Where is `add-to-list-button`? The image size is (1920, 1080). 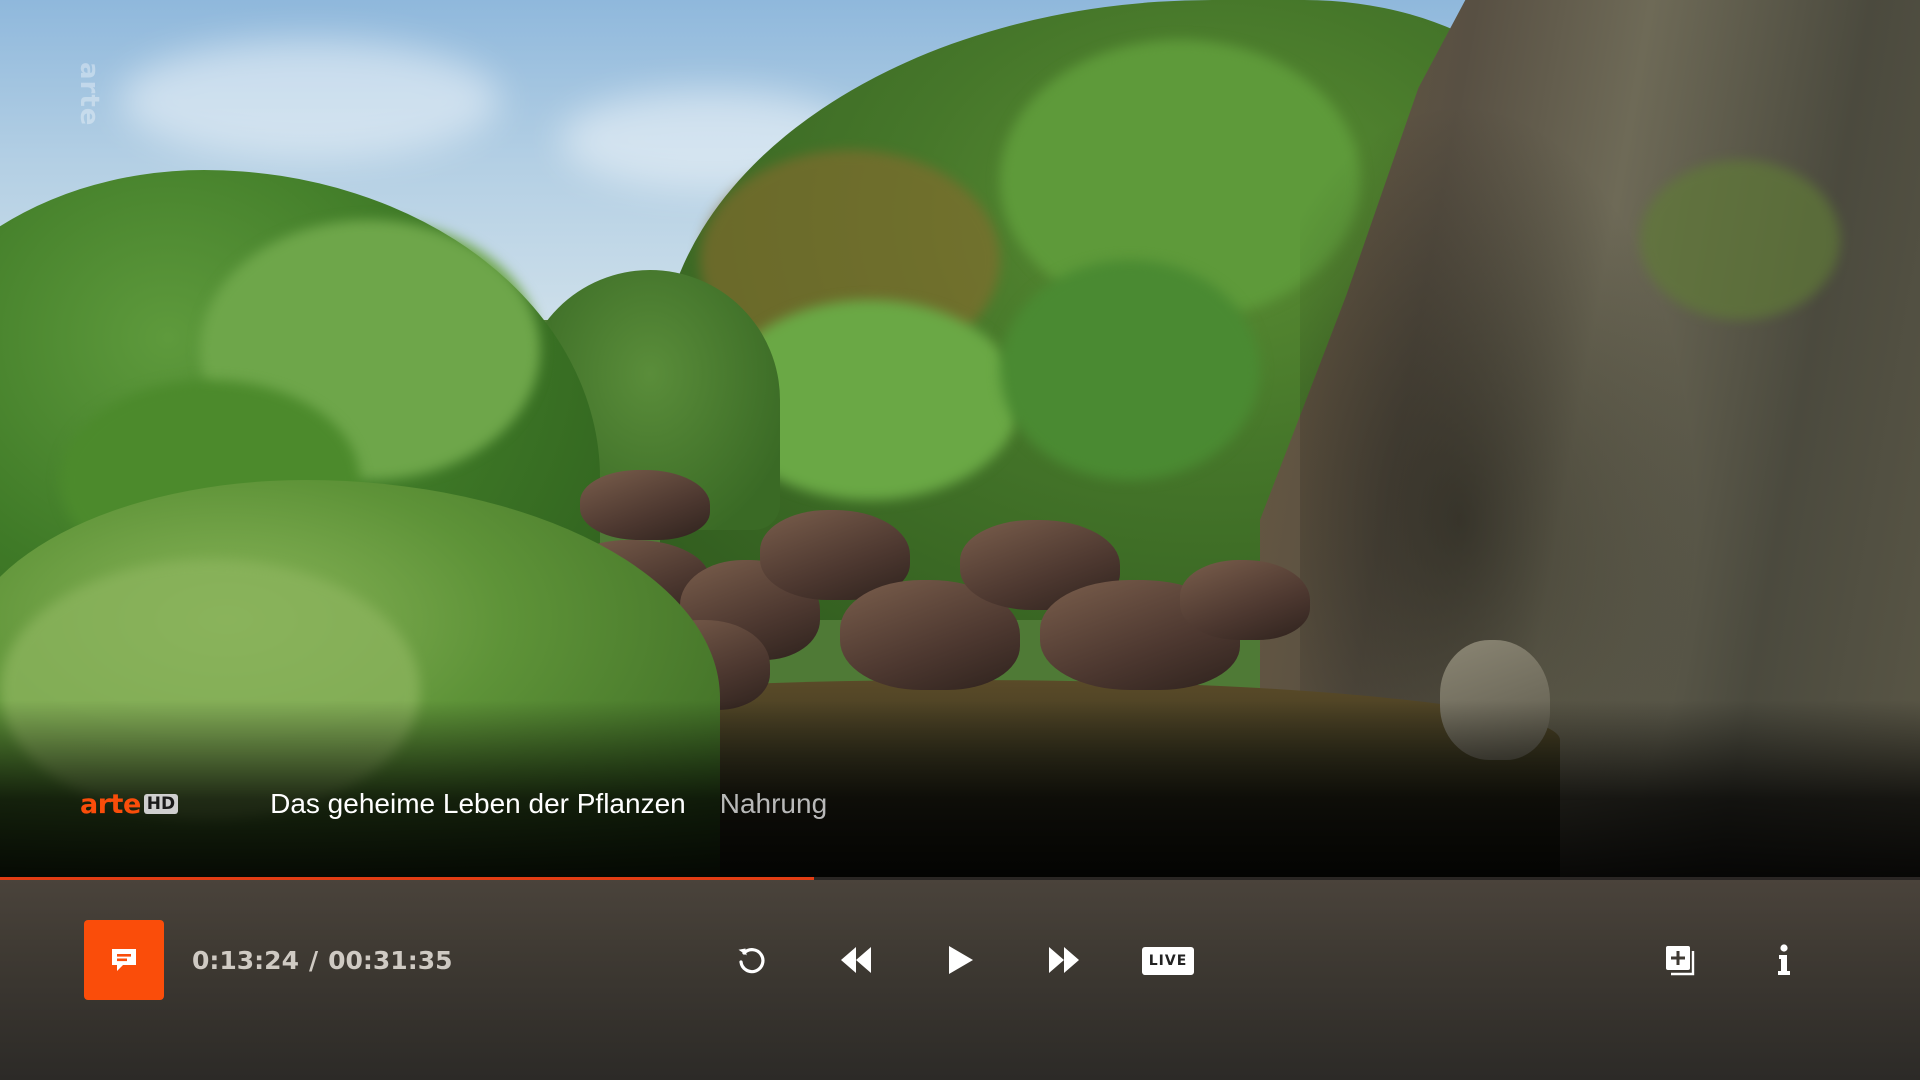
add-to-list-button is located at coordinates (1680, 960).